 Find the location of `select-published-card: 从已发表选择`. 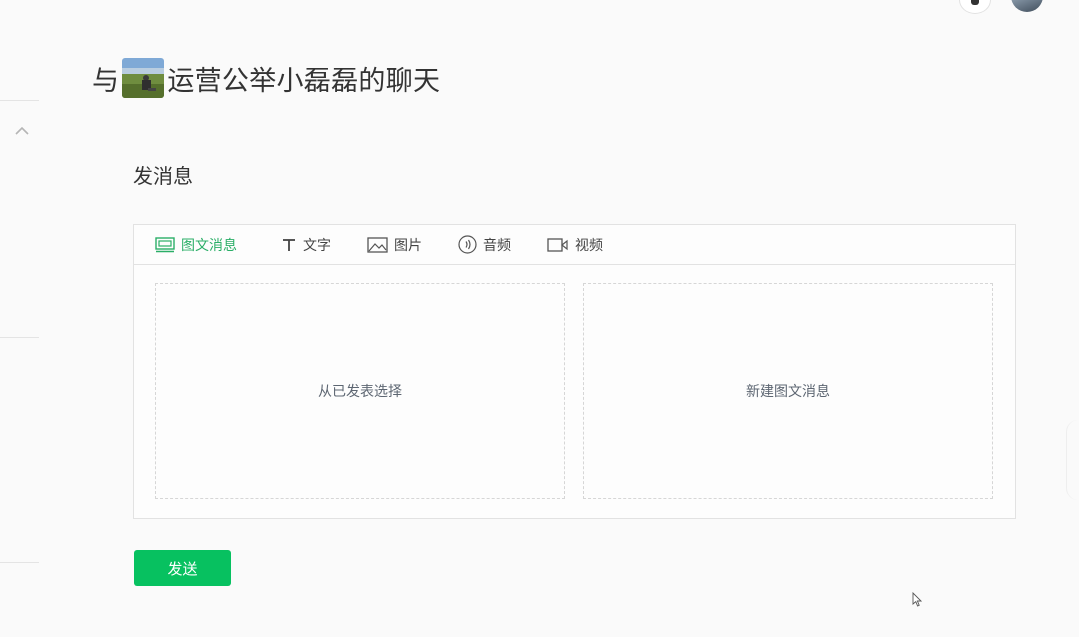

select-published-card: 从已发表选择 is located at coordinates (360, 391).